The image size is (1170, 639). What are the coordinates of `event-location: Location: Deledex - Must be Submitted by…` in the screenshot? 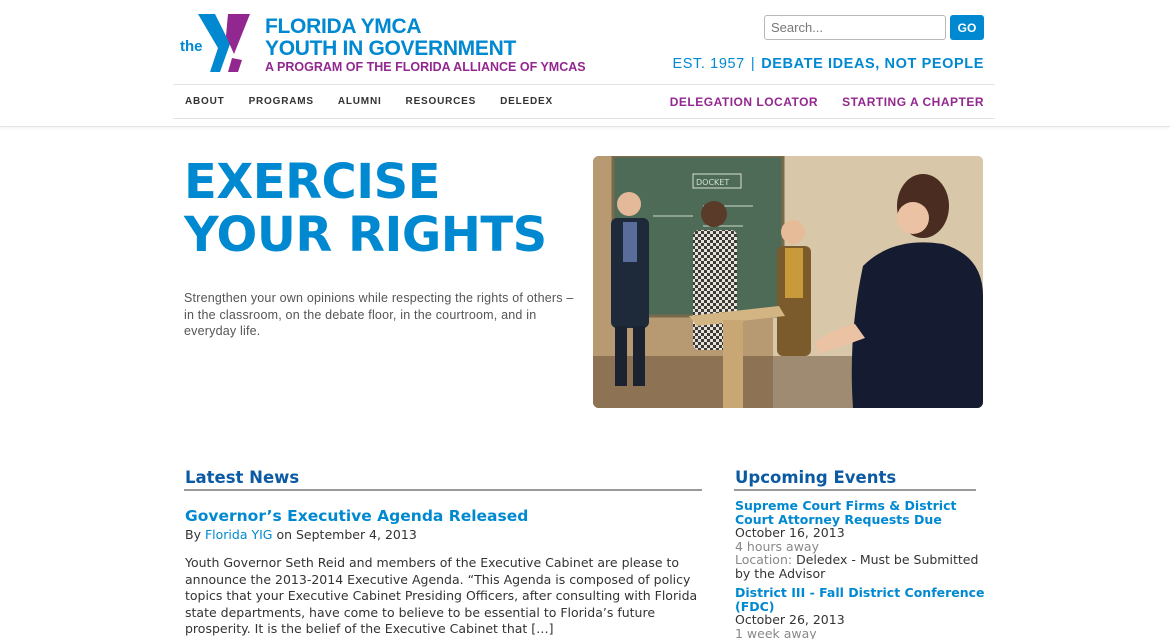 It's located at (856, 566).